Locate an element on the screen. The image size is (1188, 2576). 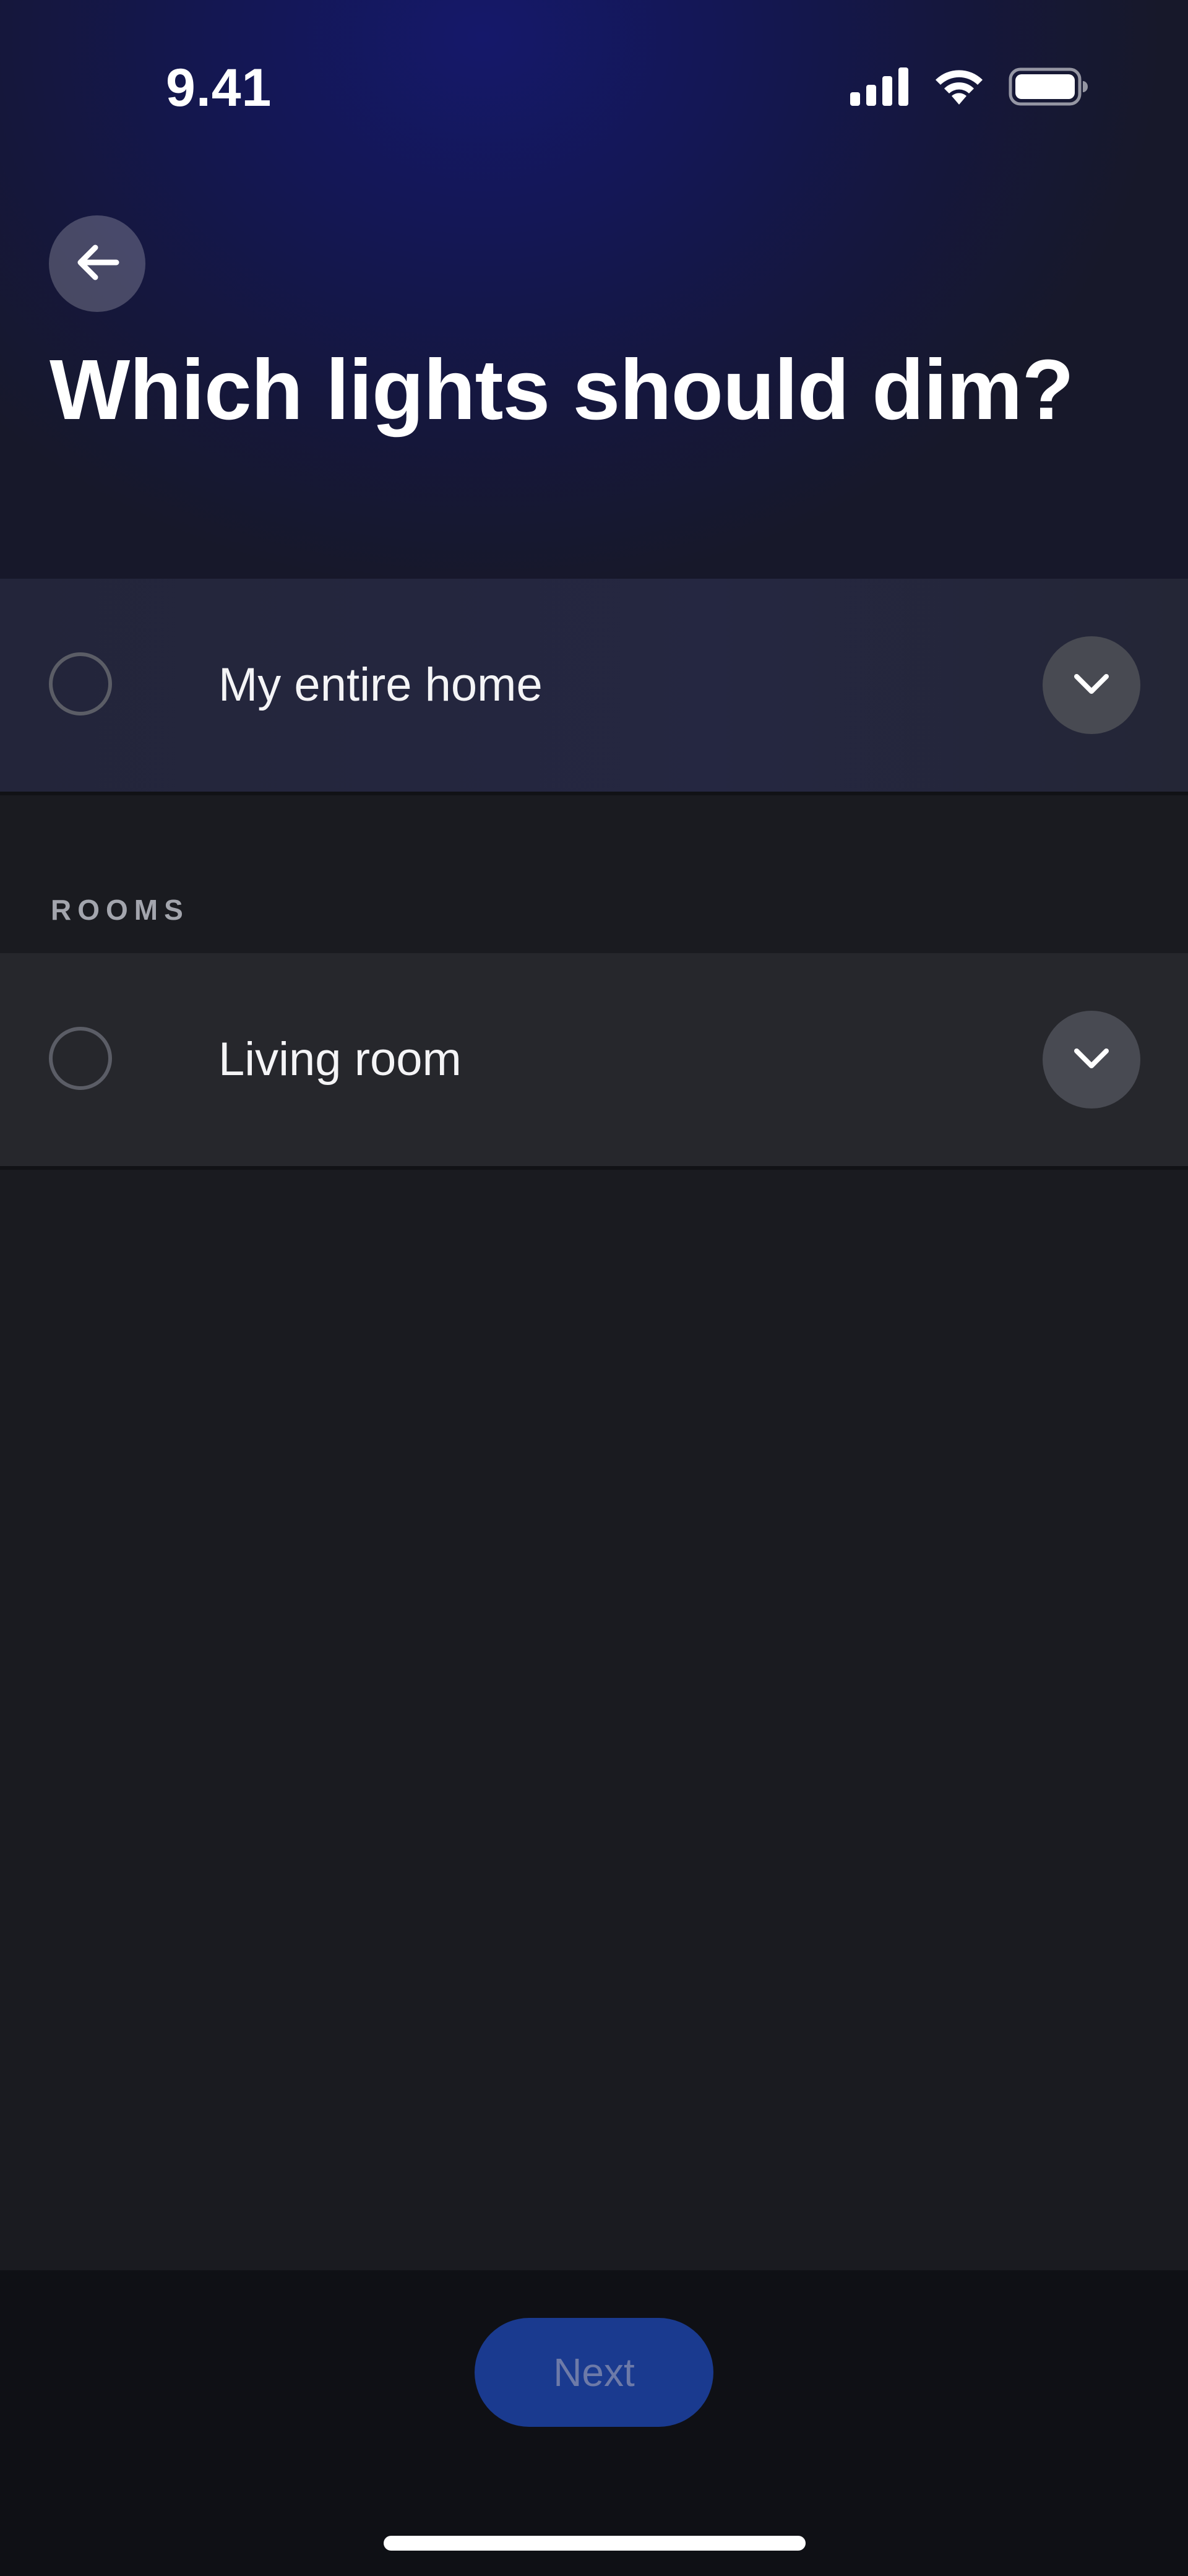
status-icons is located at coordinates (969, 88).